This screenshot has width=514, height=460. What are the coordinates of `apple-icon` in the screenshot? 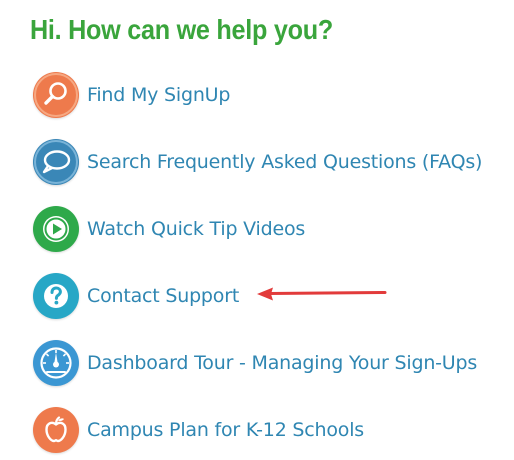 It's located at (56, 430).